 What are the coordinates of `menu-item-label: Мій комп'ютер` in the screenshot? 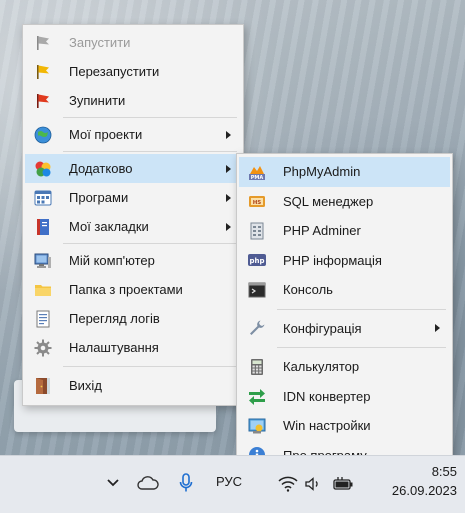 It's located at (112, 260).